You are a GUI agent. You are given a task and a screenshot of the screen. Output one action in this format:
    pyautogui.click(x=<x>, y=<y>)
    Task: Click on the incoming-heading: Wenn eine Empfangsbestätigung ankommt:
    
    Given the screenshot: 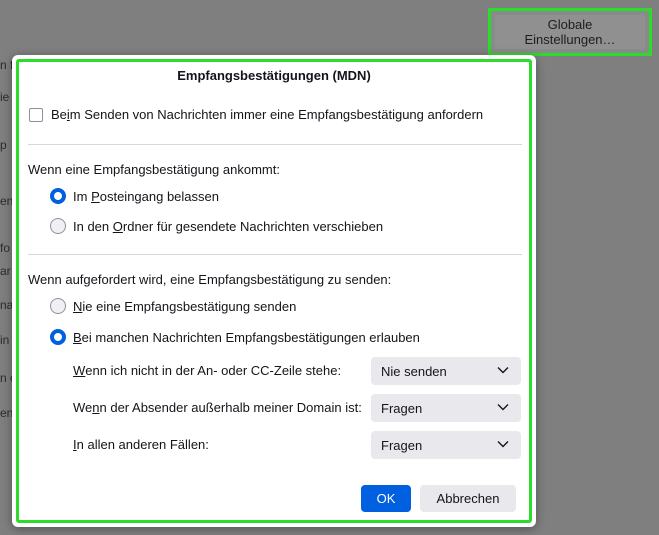 What is the action you would take?
    pyautogui.click(x=154, y=169)
    